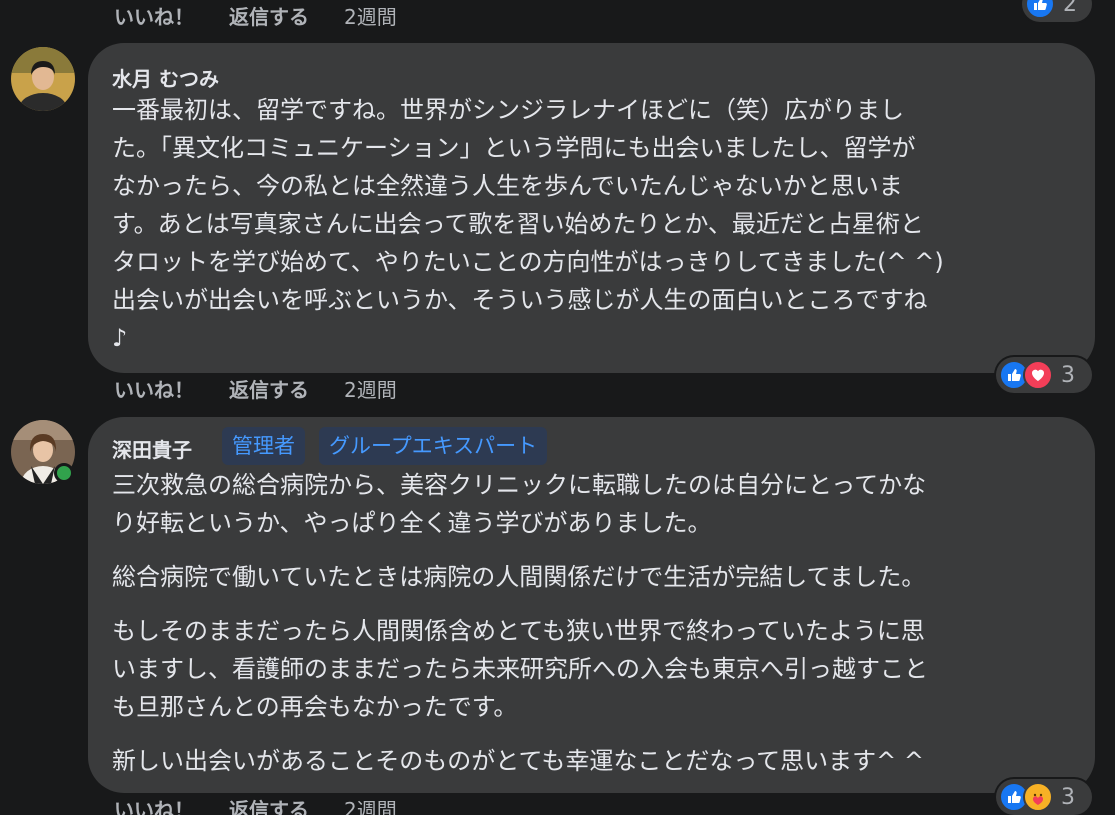 Image resolution: width=1115 pixels, height=815 pixels. Describe the element at coordinates (1070, 8) in the screenshot. I see `reaction-count: 2` at that location.